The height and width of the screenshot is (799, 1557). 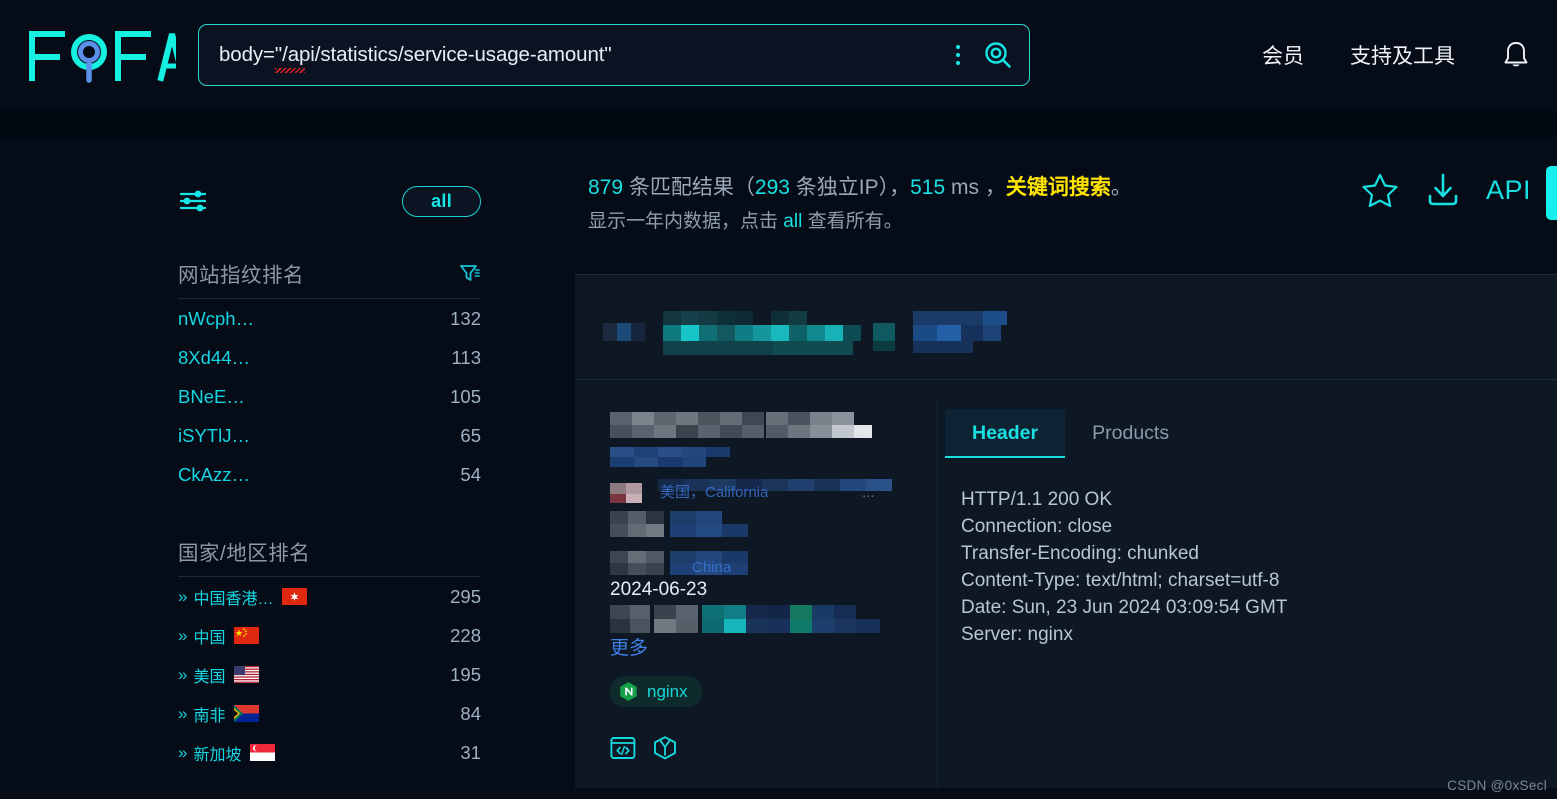 What do you see at coordinates (470, 435) in the screenshot?
I see `rank-count: 65` at bounding box center [470, 435].